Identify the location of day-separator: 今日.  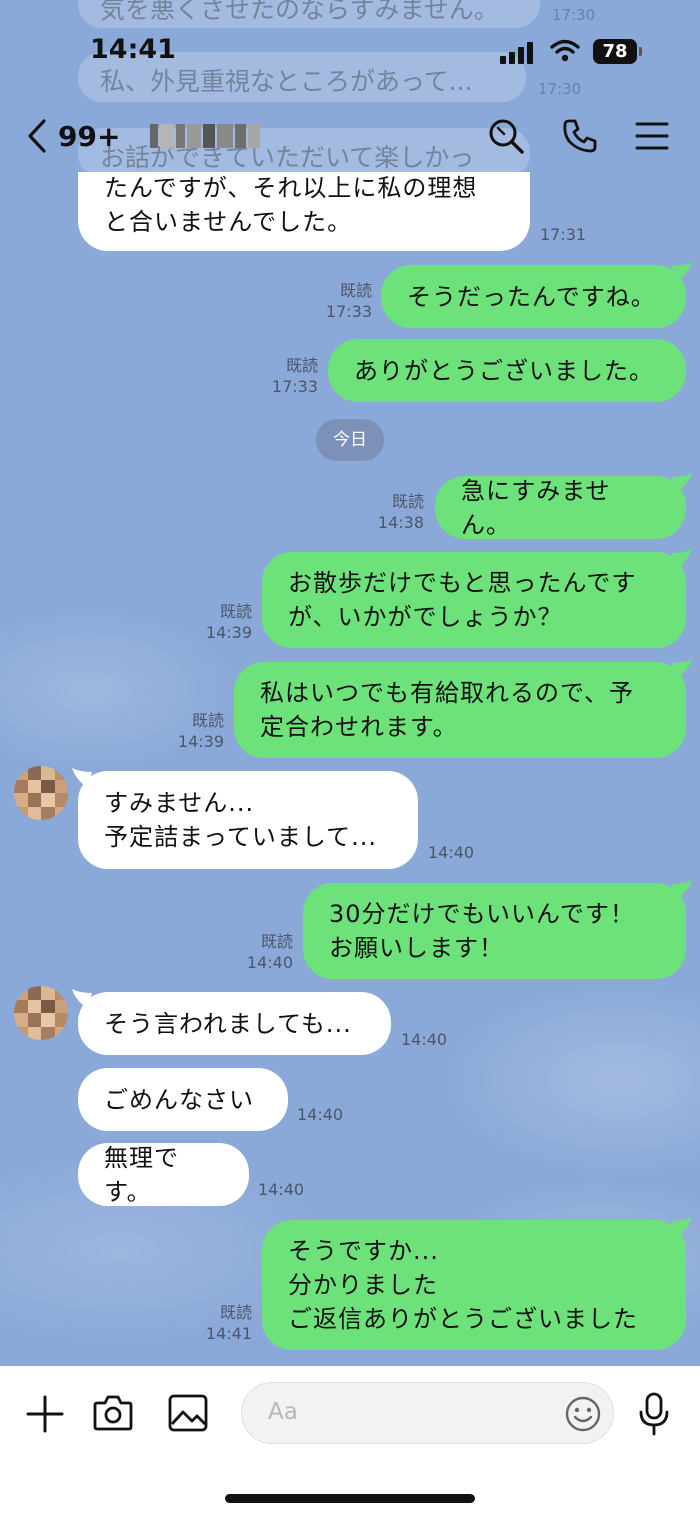
(350, 440).